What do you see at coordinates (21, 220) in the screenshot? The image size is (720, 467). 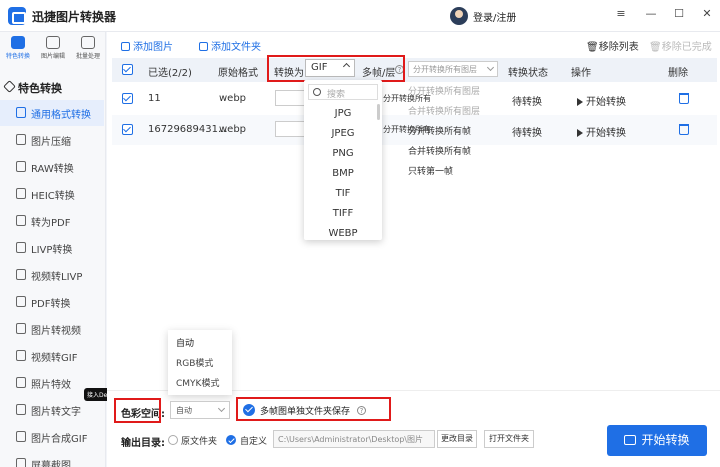 I see `pdf-icon` at bounding box center [21, 220].